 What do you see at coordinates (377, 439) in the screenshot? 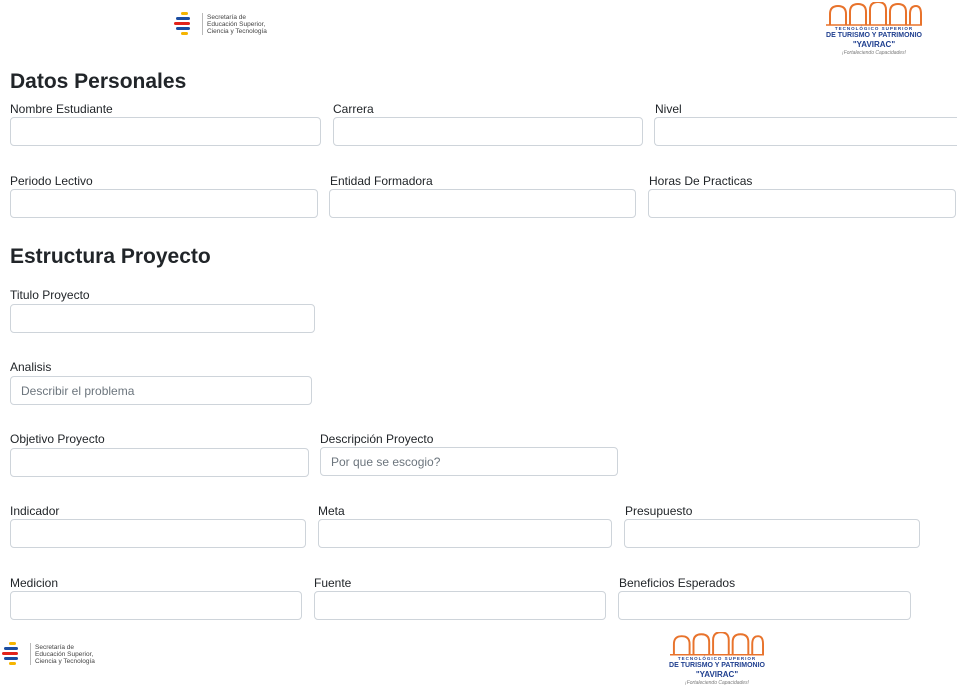
I see `descripcion-proyecto-label: Descripción Proyecto` at bounding box center [377, 439].